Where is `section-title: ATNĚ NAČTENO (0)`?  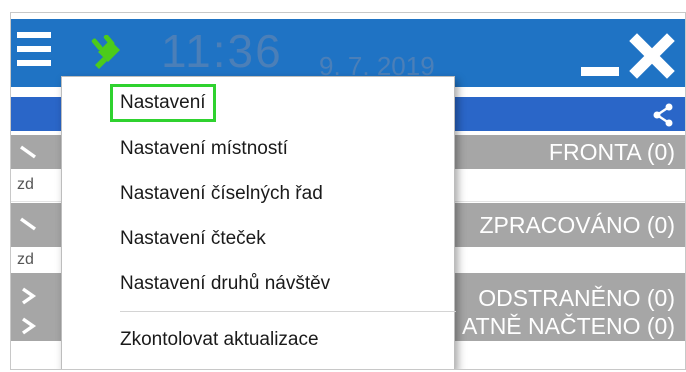 section-title: ATNĚ NAČTENO (0) is located at coordinates (568, 326).